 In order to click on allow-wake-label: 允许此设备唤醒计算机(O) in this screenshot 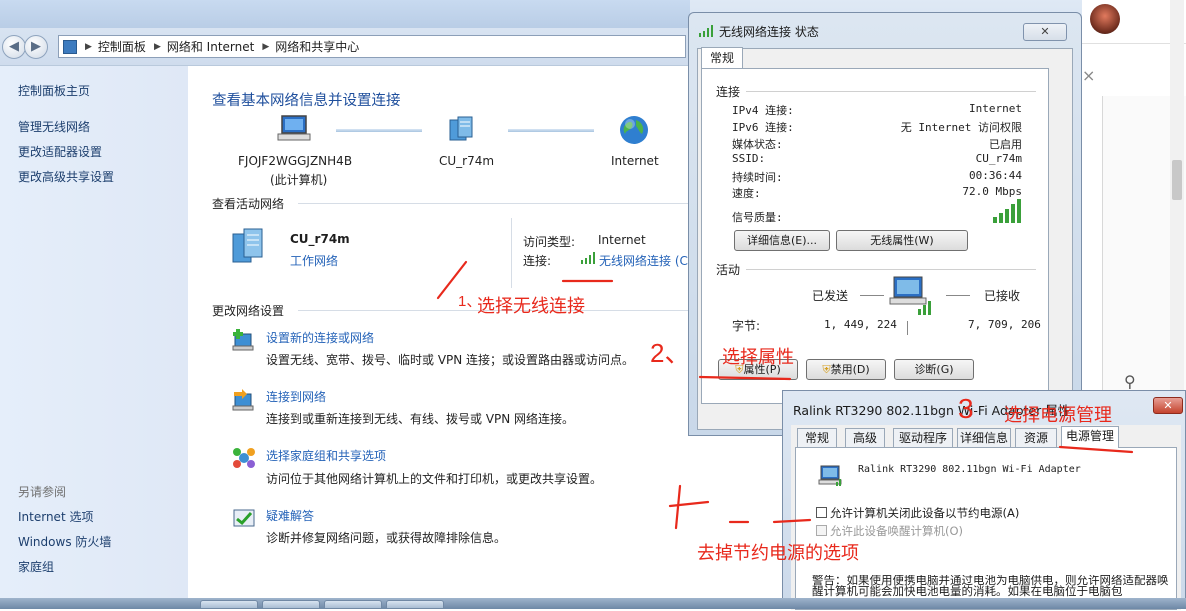, I will do `click(897, 531)`.